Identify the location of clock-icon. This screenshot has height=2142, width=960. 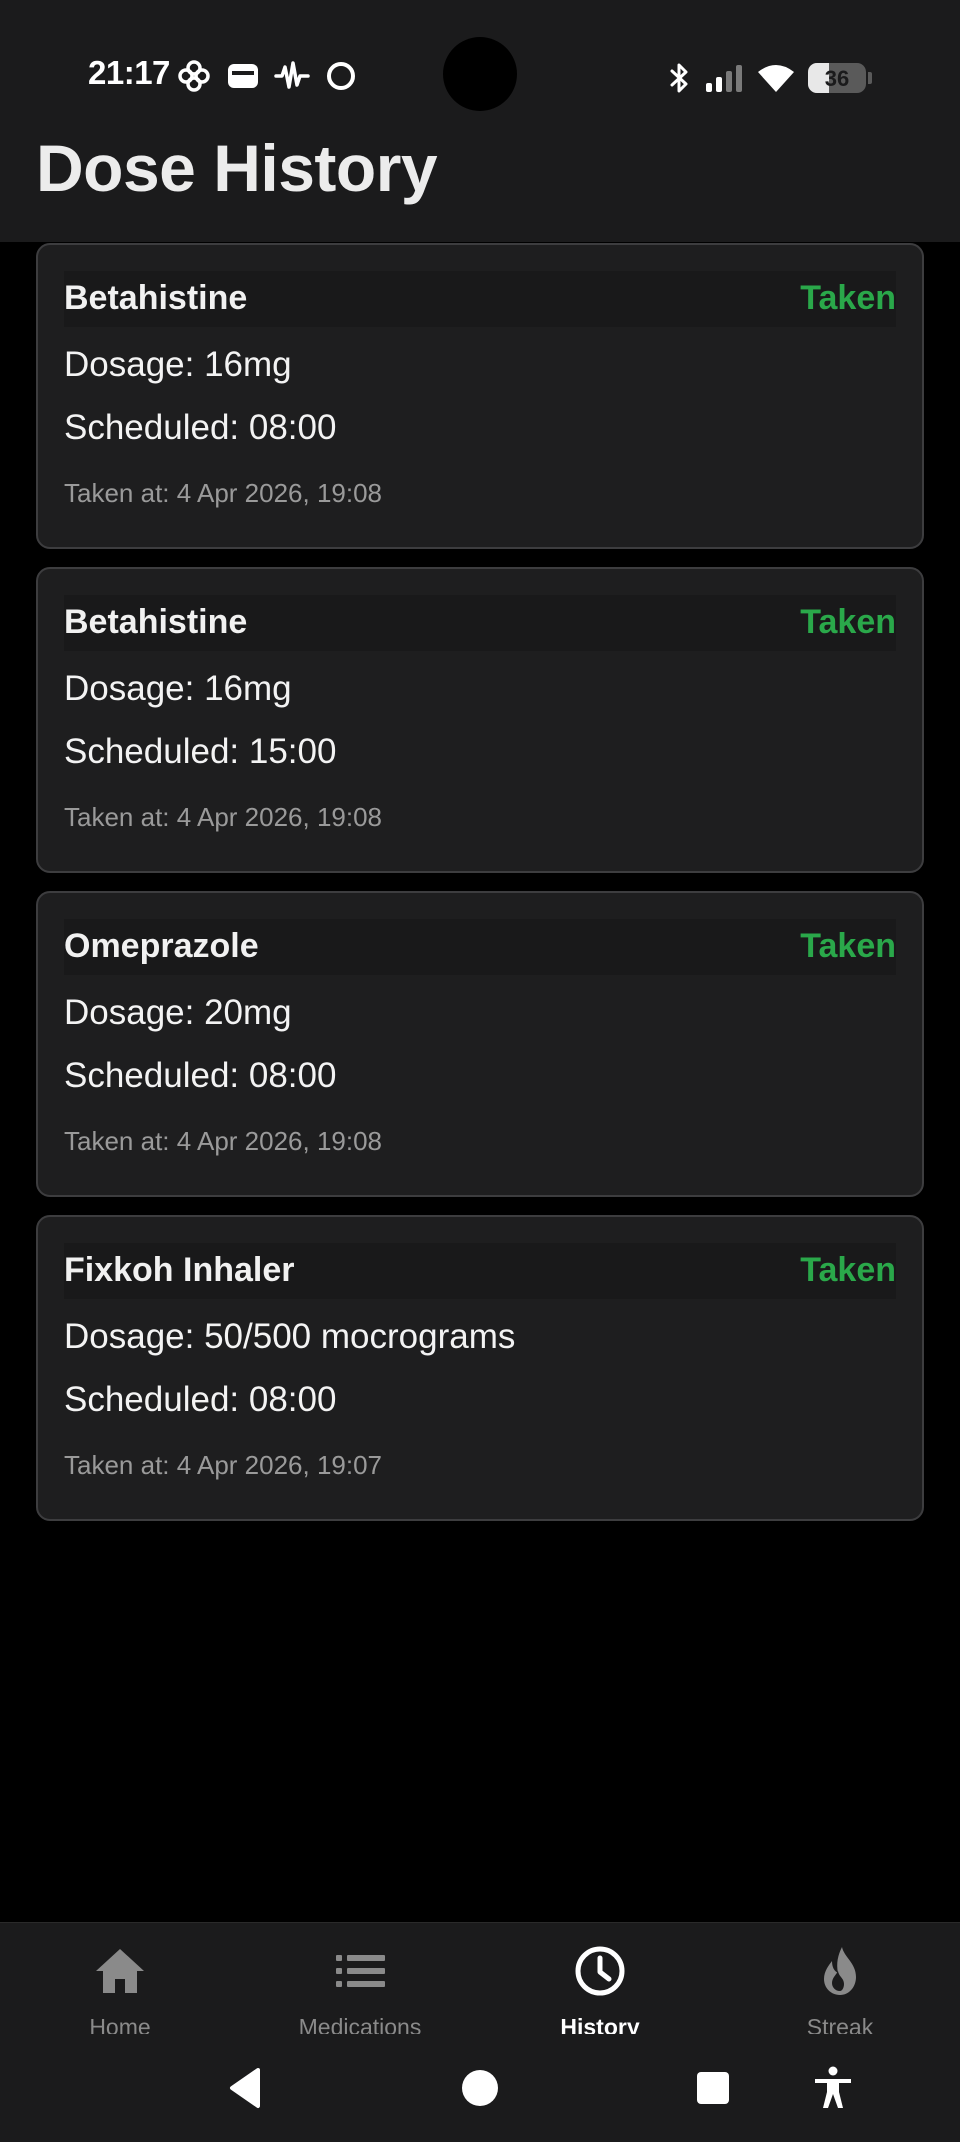
(600, 1971).